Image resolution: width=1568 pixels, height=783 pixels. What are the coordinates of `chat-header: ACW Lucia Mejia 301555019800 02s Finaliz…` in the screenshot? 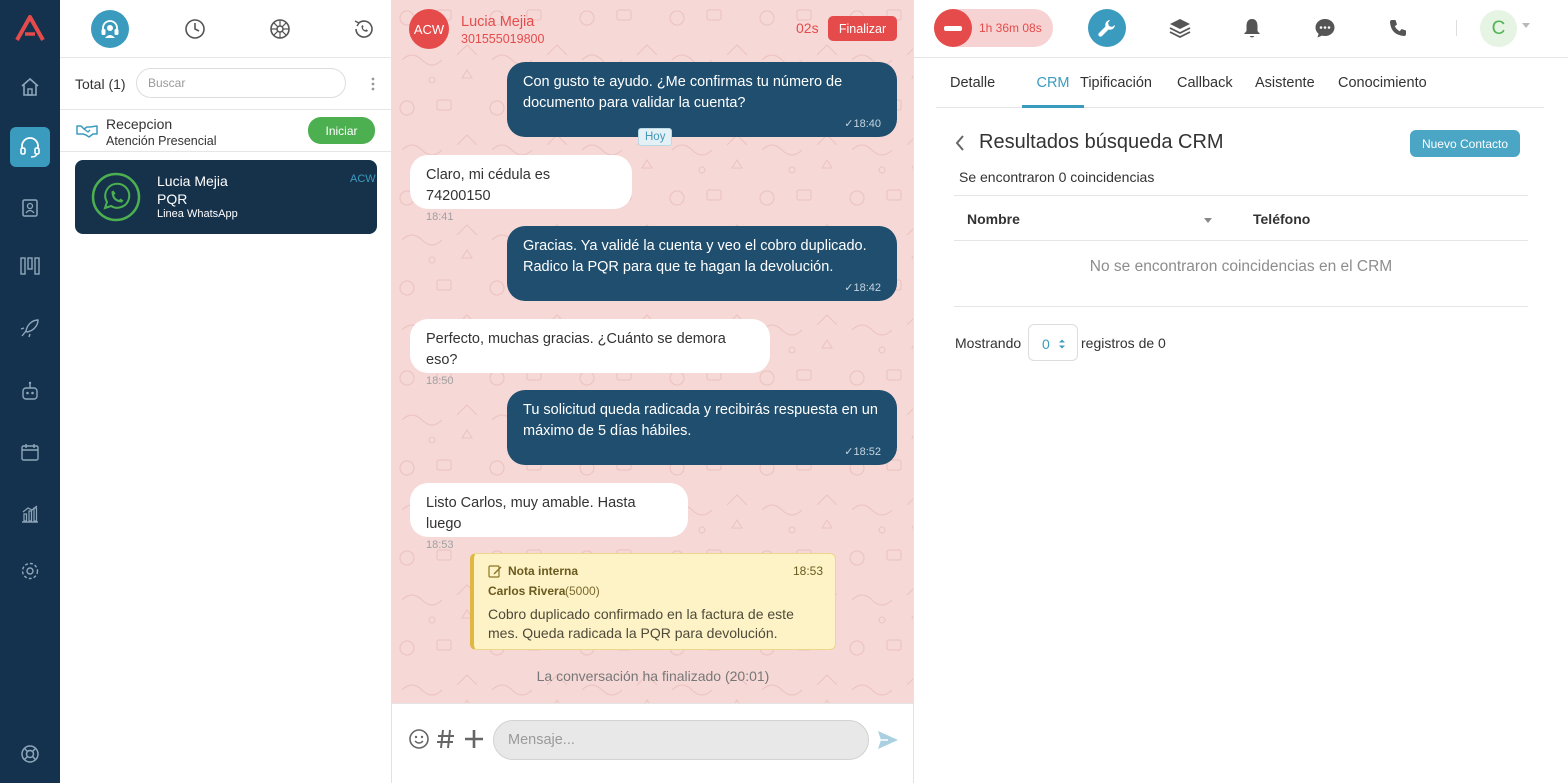 It's located at (652, 29).